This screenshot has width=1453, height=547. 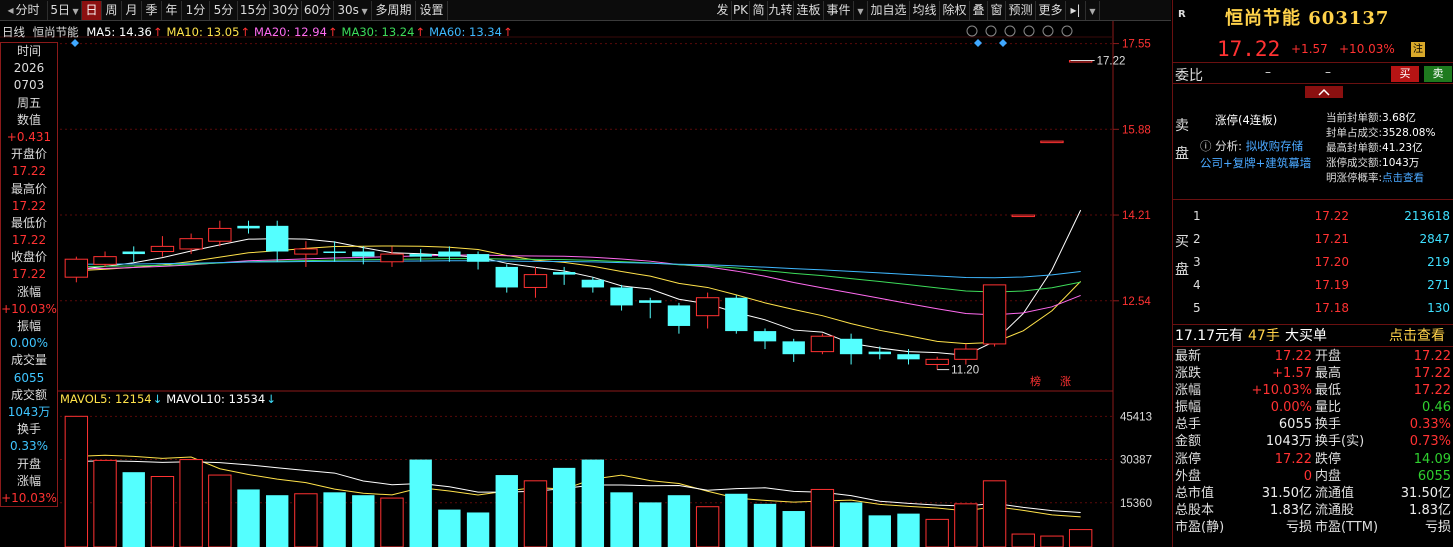 I want to click on limit-up-stat: 明涨停概率:点击查看, so click(x=1375, y=177).